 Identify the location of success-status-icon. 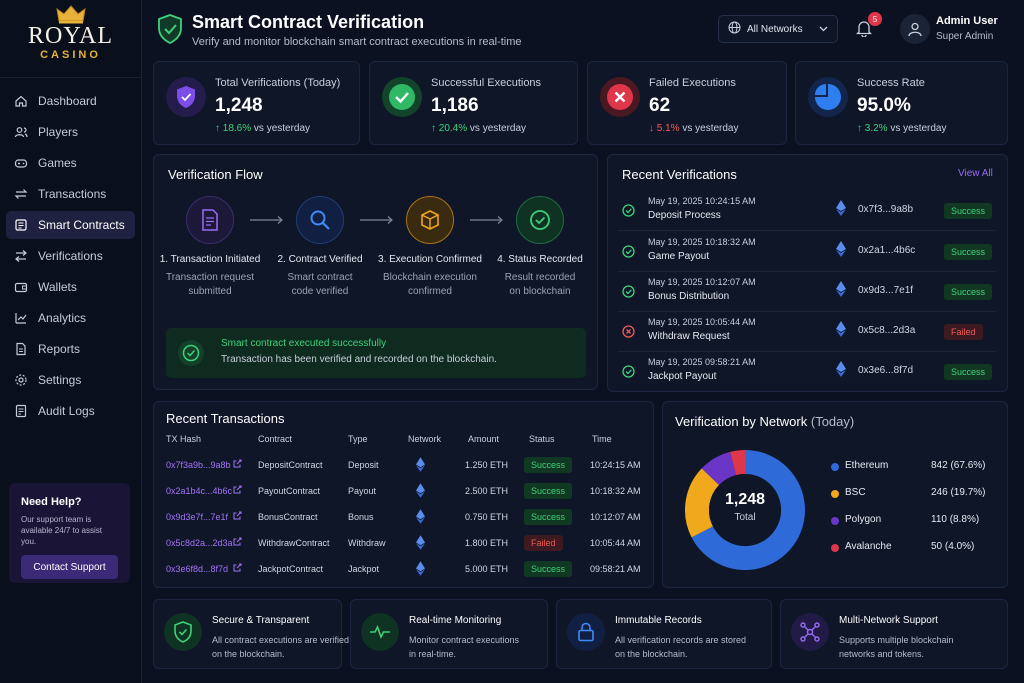
(628, 253).